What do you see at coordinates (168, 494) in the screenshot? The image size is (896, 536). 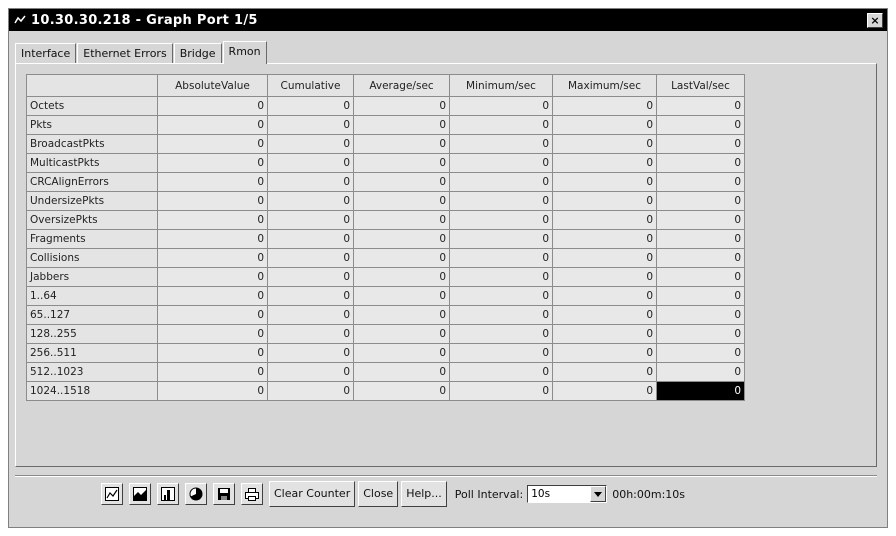 I see `bar-chart-icon` at bounding box center [168, 494].